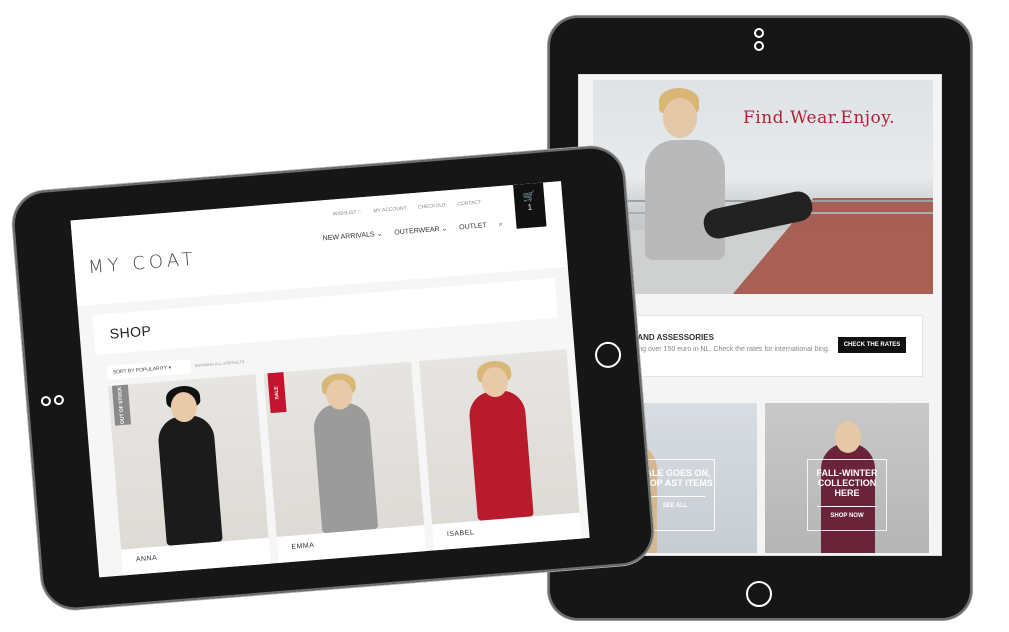 The height and width of the screenshot is (632, 1009). I want to click on promo-box: FALL-WINTER COLLECTION HERE SHOP NOW, so click(847, 495).